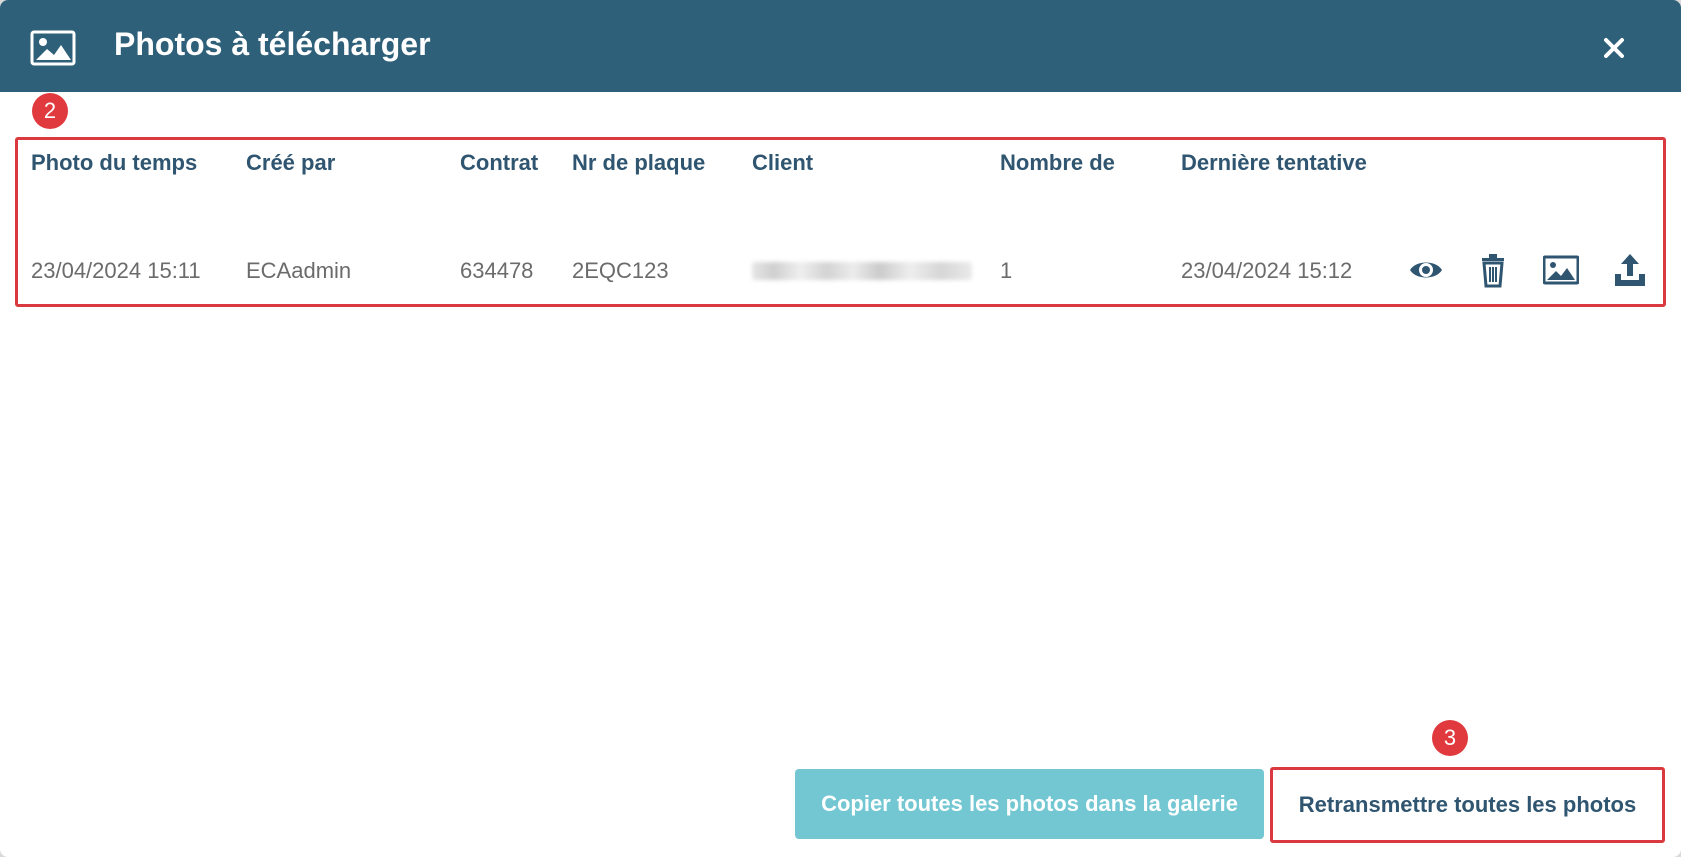  Describe the element at coordinates (116, 270) in the screenshot. I see `cell-photo-time: 23/04/2024 15:11` at that location.